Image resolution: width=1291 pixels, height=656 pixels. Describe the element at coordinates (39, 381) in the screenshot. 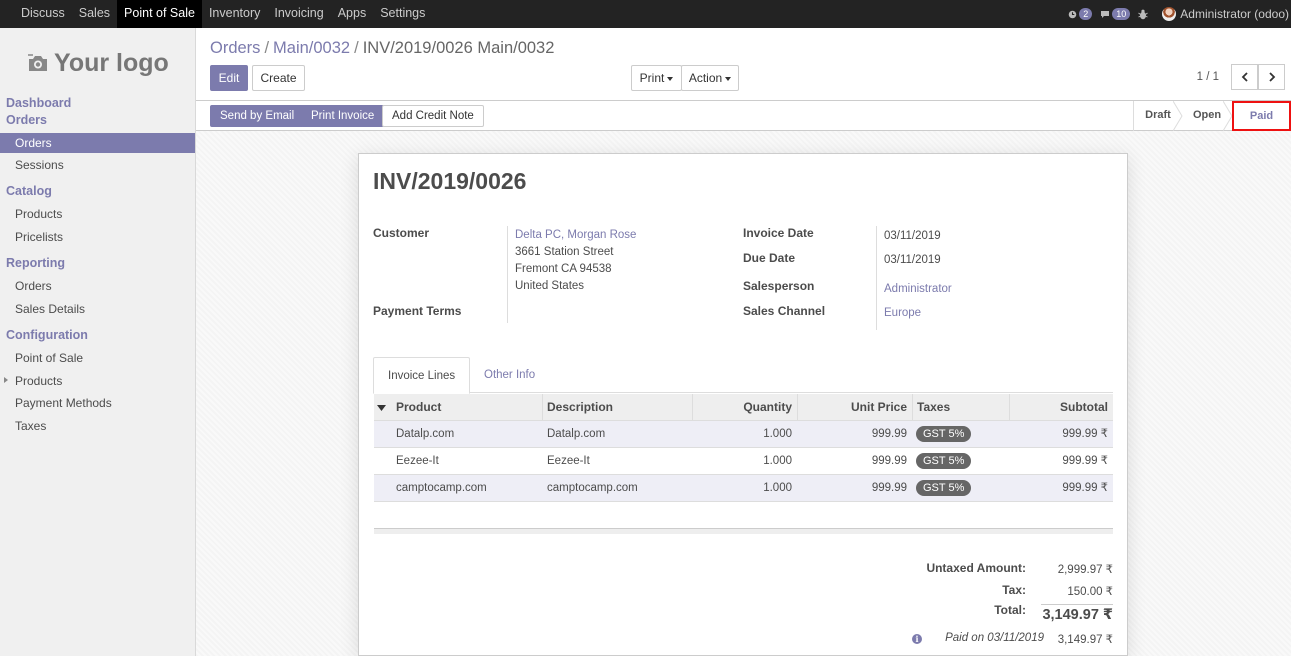

I see `sidebar-item-label: Products` at that location.